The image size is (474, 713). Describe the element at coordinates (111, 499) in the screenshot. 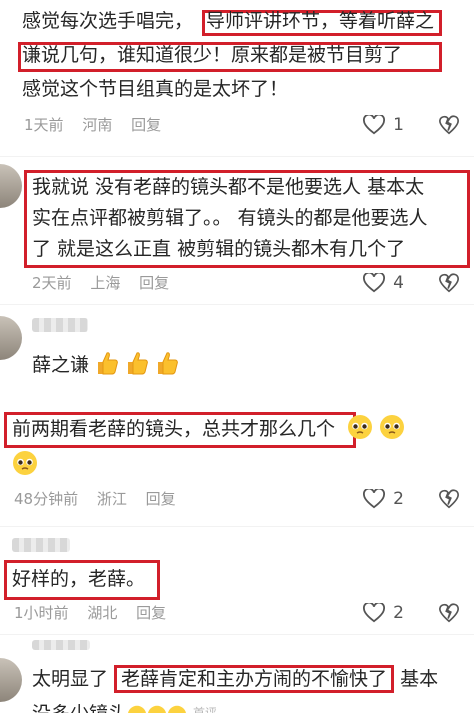

I see `comment-location: 浙江` at that location.